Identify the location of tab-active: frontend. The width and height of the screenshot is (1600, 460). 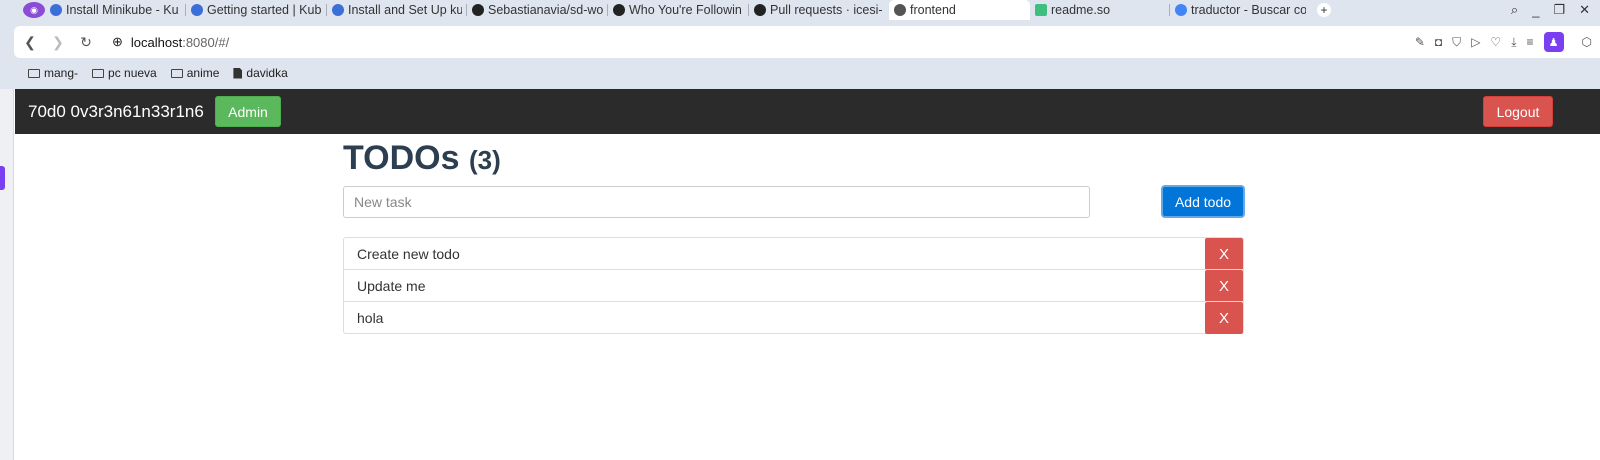
(959, 10).